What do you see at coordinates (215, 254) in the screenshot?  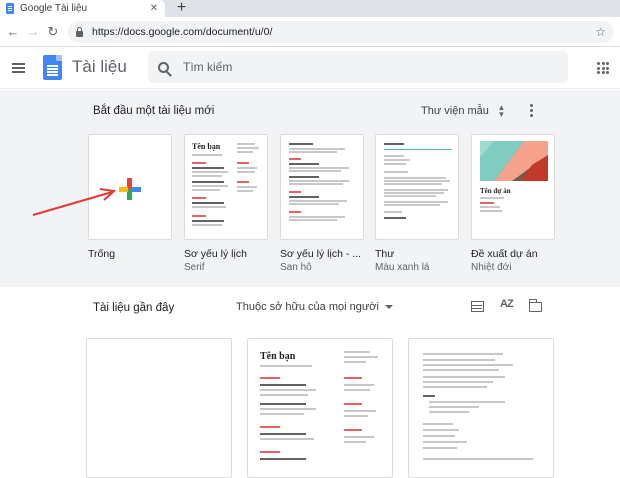 I see `template-name: Sơ yếu lý lịch` at bounding box center [215, 254].